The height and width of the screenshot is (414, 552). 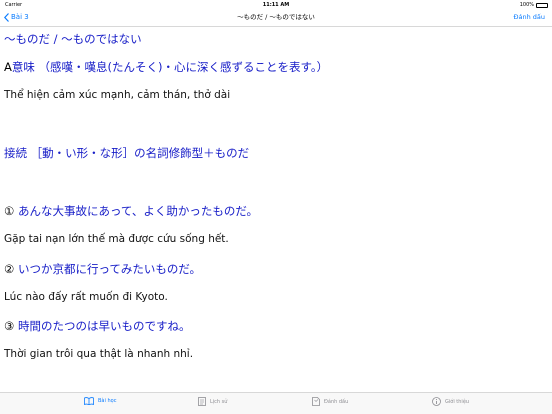 What do you see at coordinates (104, 326) in the screenshot?
I see `example-3-text: 時間のたつのは早いものですね。` at bounding box center [104, 326].